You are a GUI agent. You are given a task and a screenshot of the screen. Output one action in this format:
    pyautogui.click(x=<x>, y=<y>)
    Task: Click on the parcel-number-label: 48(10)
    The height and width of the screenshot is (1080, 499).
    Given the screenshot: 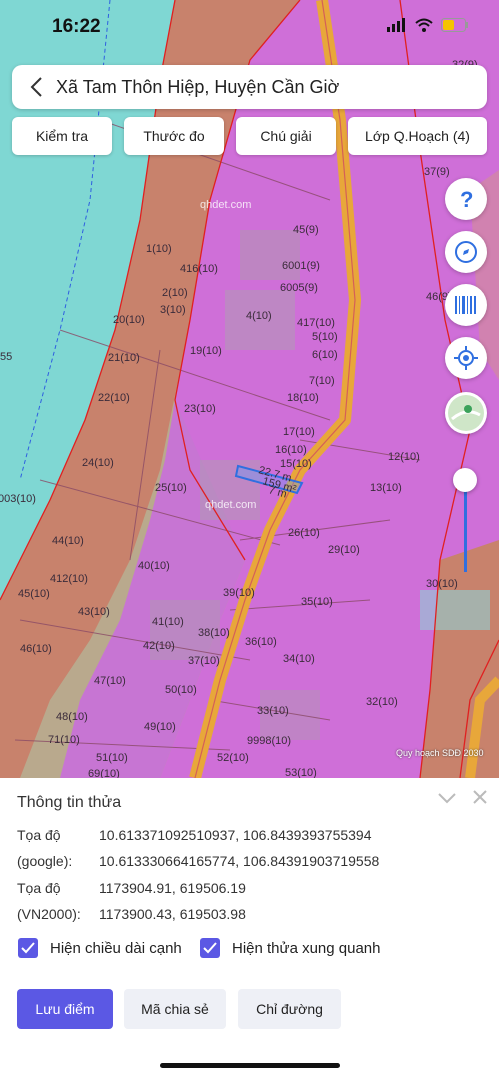 What is the action you would take?
    pyautogui.click(x=72, y=717)
    